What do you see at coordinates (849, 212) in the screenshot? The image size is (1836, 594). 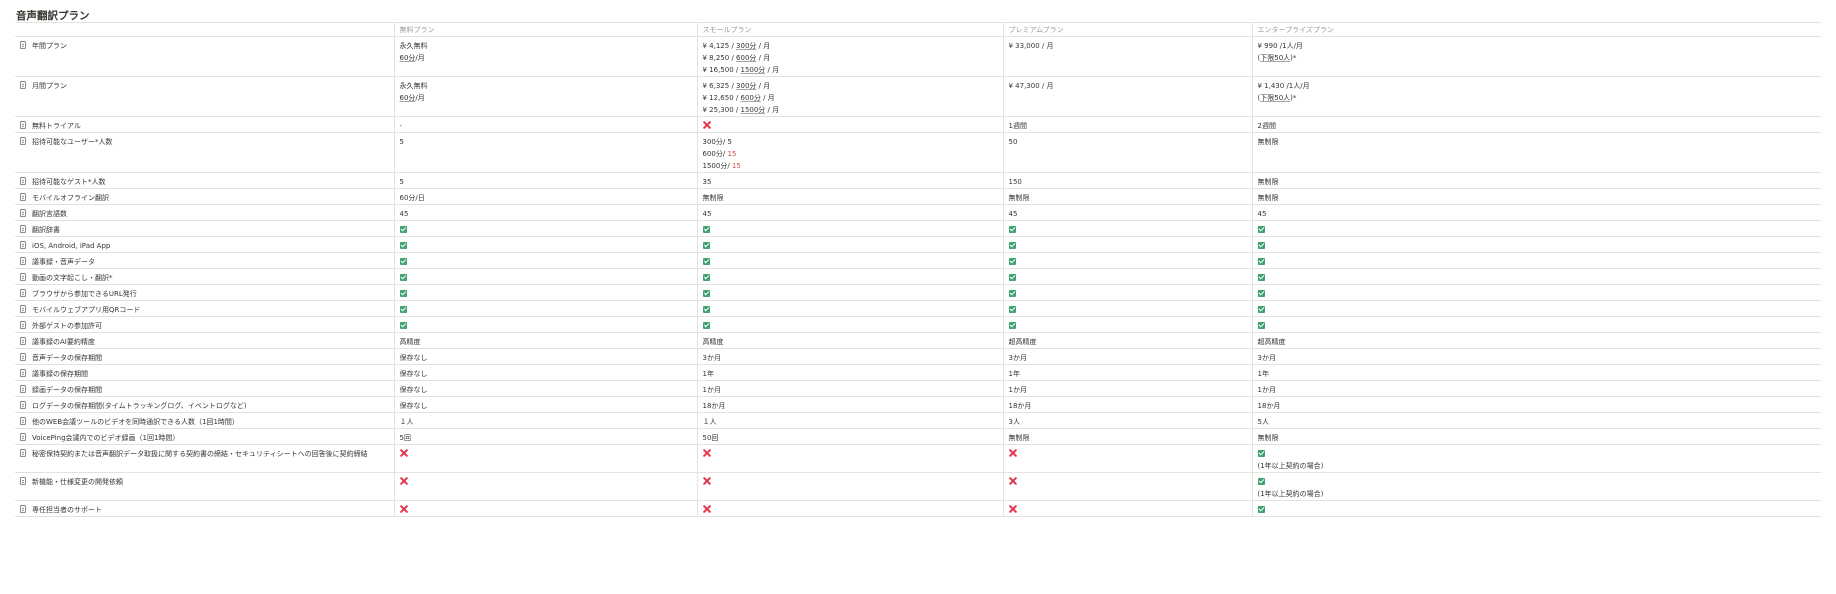 I see `cell-small: 45` at bounding box center [849, 212].